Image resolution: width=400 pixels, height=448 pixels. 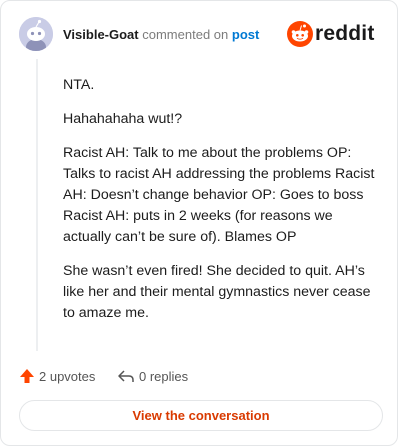 What do you see at coordinates (185, 34) in the screenshot?
I see `action-text: commented on` at bounding box center [185, 34].